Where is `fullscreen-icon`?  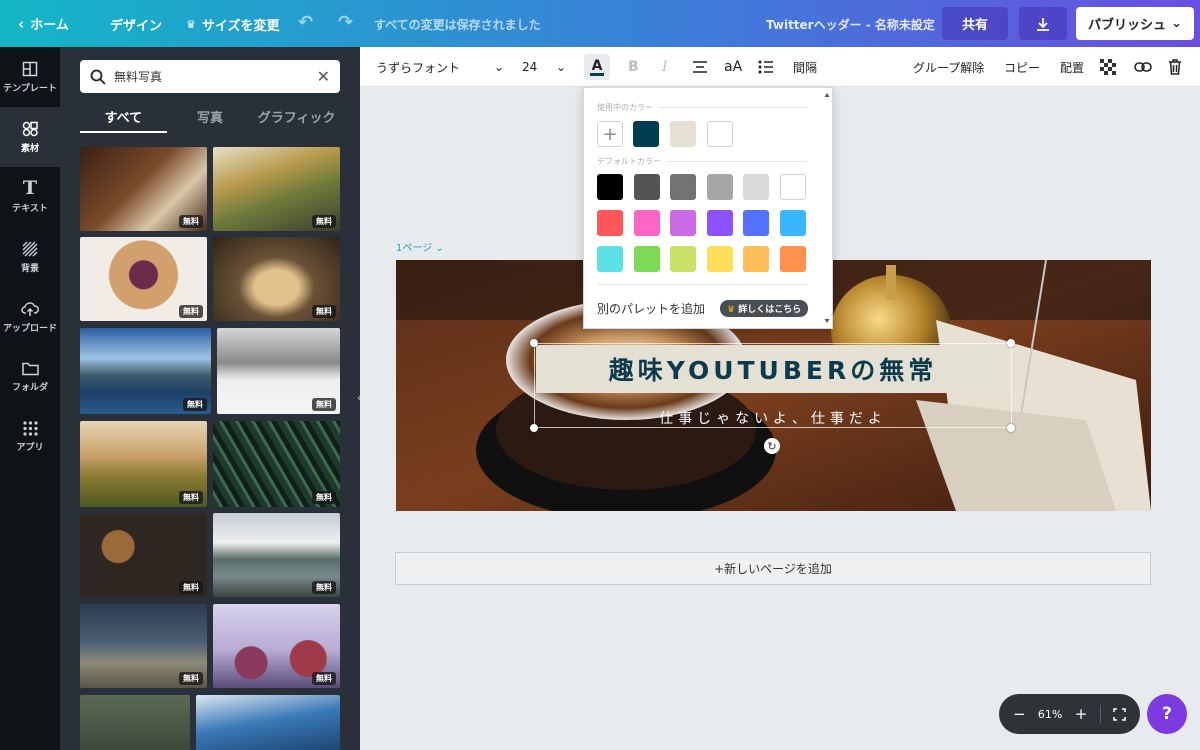
fullscreen-icon is located at coordinates (1119, 714).